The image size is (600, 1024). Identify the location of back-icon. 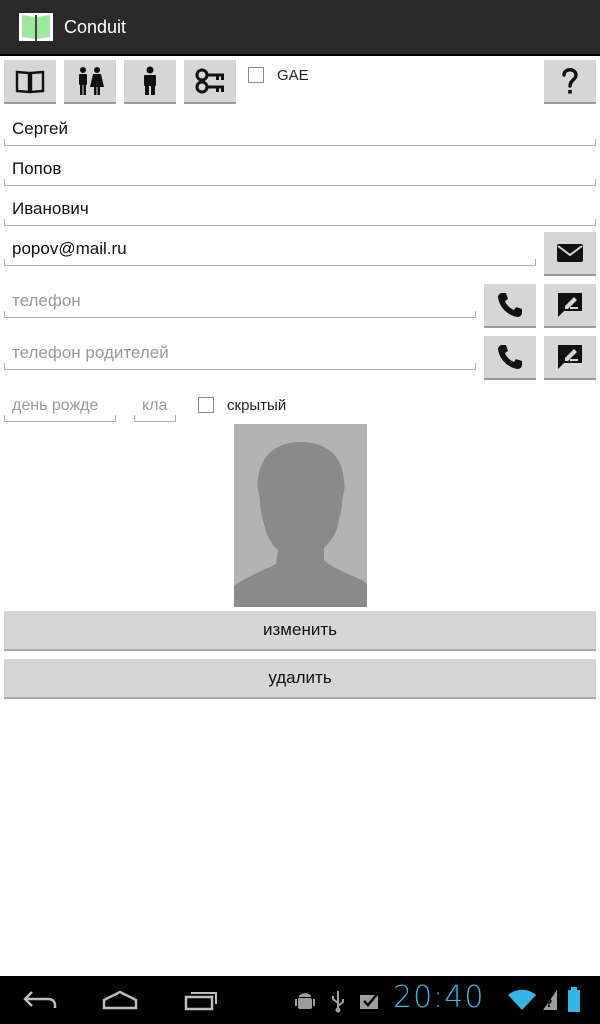
(40, 1000).